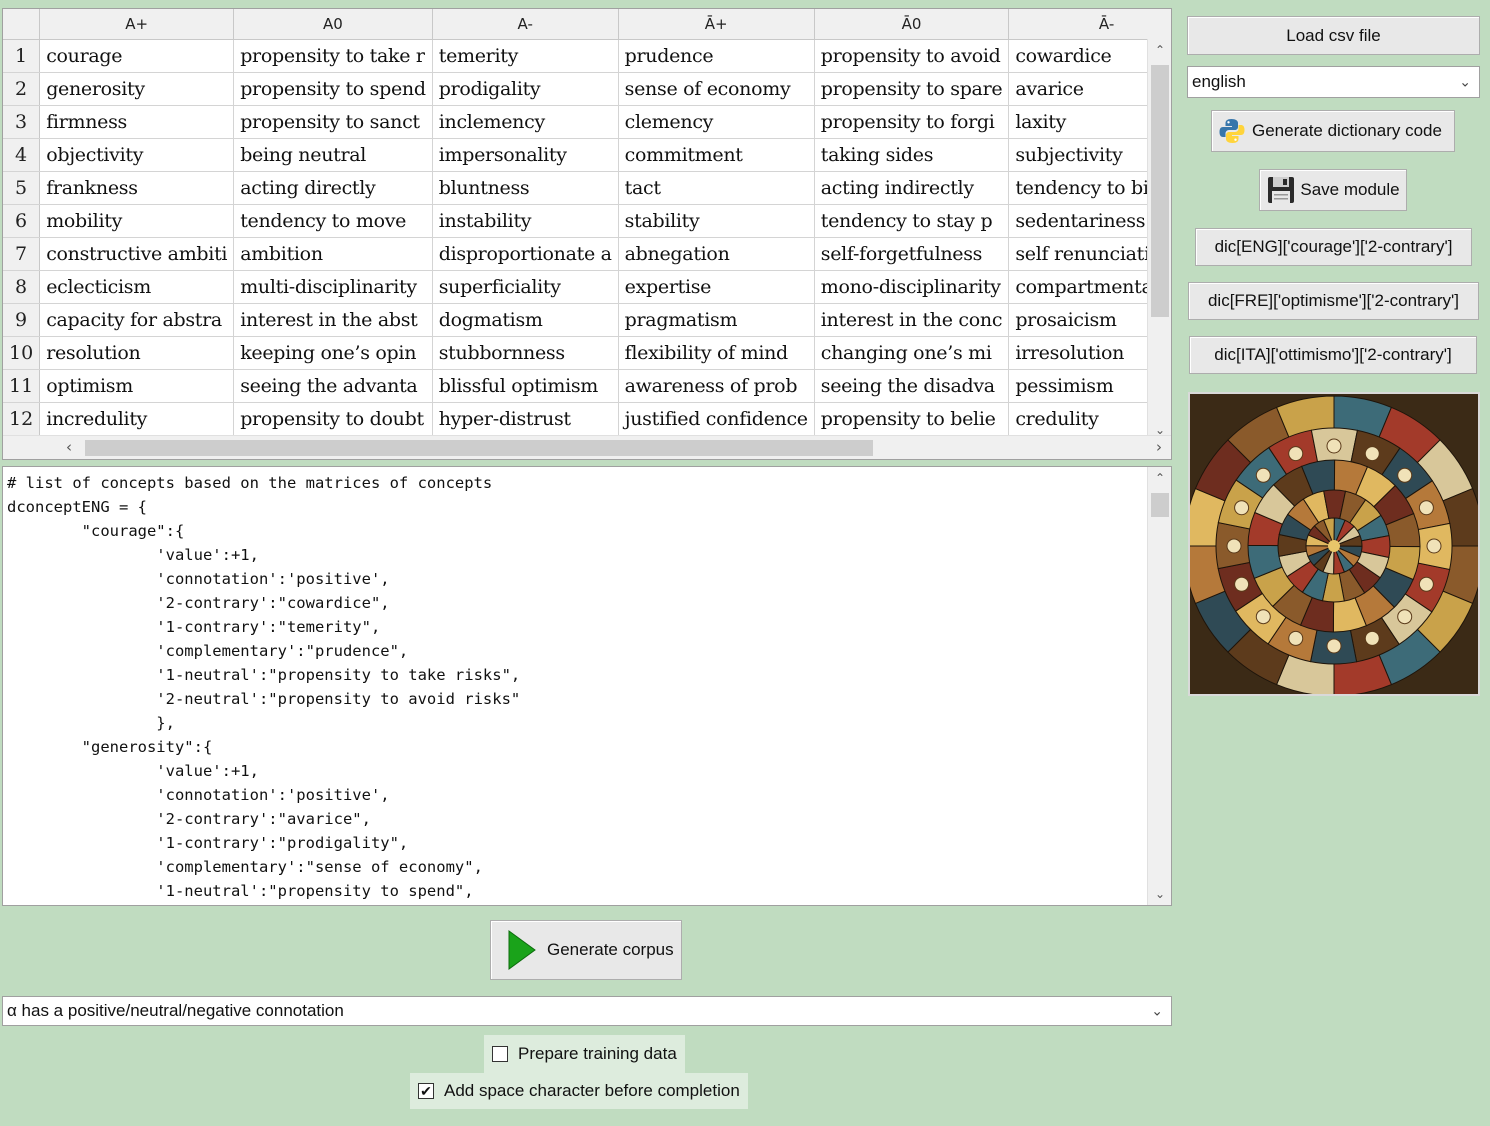  What do you see at coordinates (525, 353) in the screenshot?
I see `table-cell: stubbornness` at bounding box center [525, 353].